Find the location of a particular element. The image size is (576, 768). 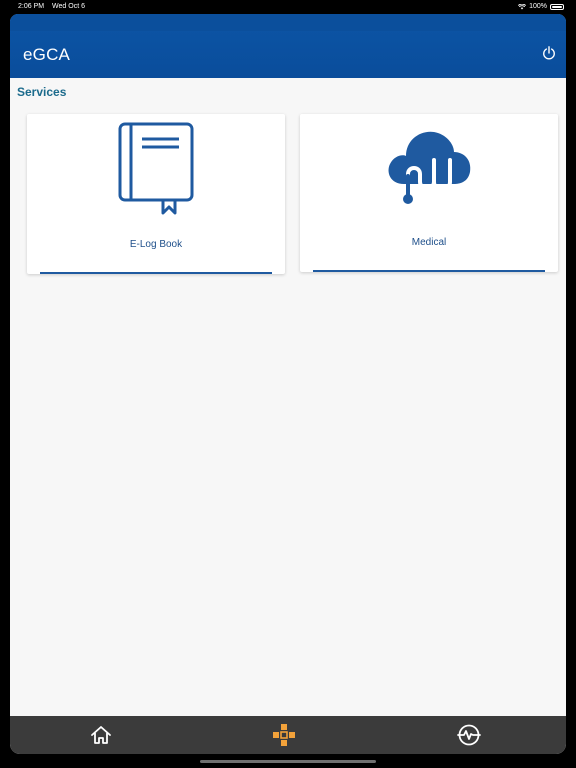

header-top-band is located at coordinates (288, 22).